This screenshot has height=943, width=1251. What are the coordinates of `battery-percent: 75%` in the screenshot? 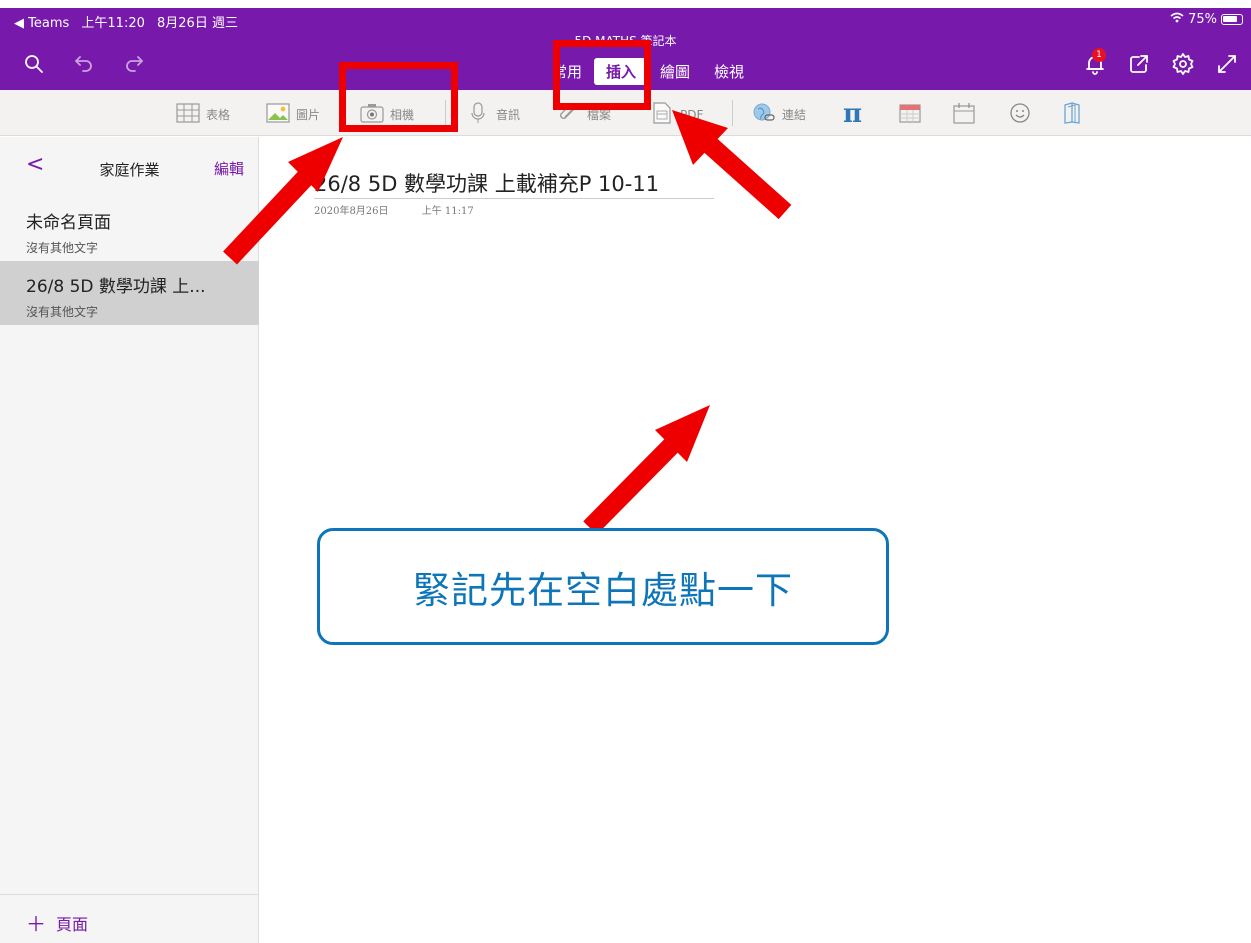 It's located at (1202, 19).